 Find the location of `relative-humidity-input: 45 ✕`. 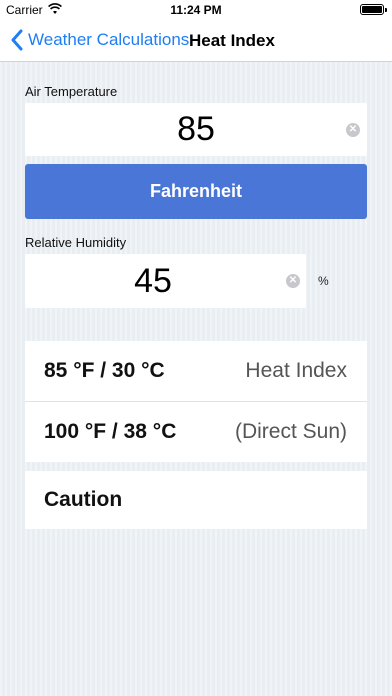

relative-humidity-input: 45 ✕ is located at coordinates (165, 281).